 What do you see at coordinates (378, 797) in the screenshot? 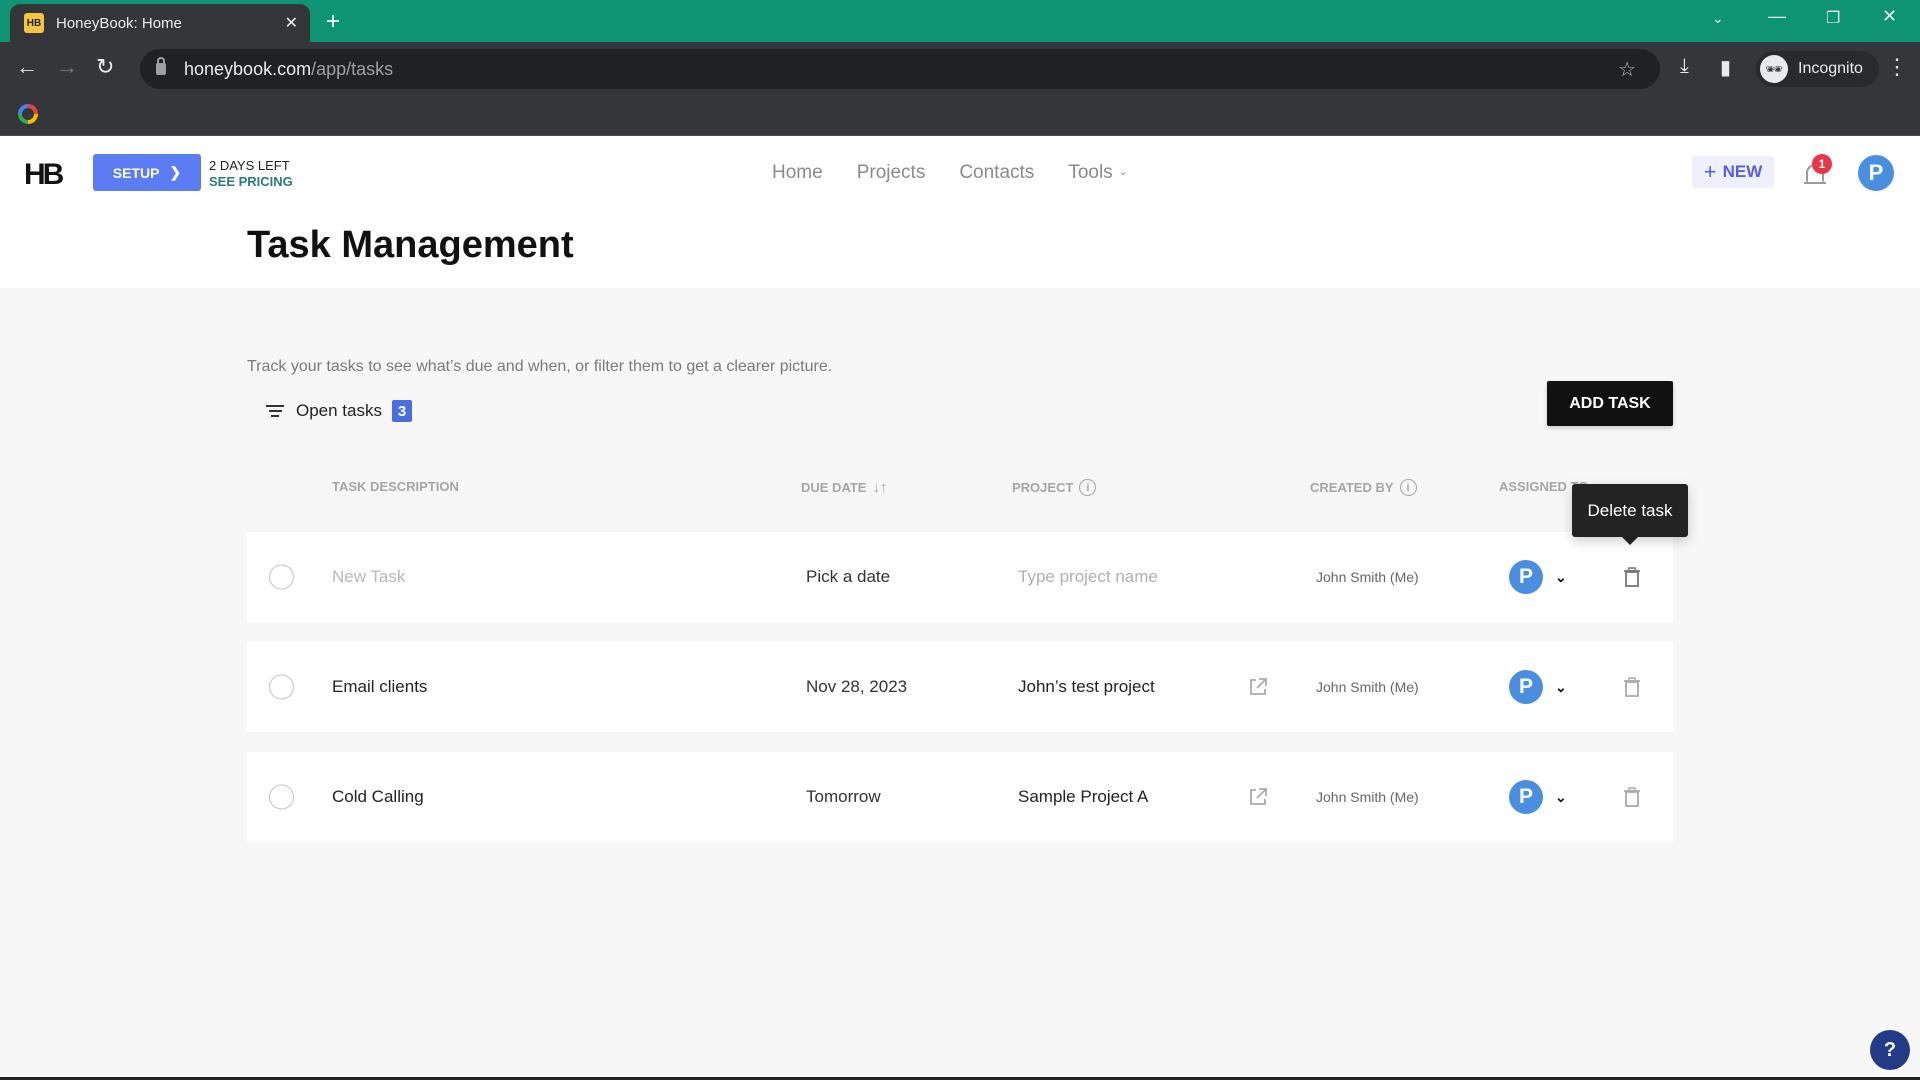
I see `task-name: Cold Calling` at bounding box center [378, 797].